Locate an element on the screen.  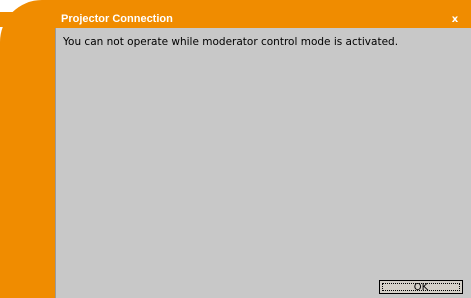
close-icon: x is located at coordinates (455, 19).